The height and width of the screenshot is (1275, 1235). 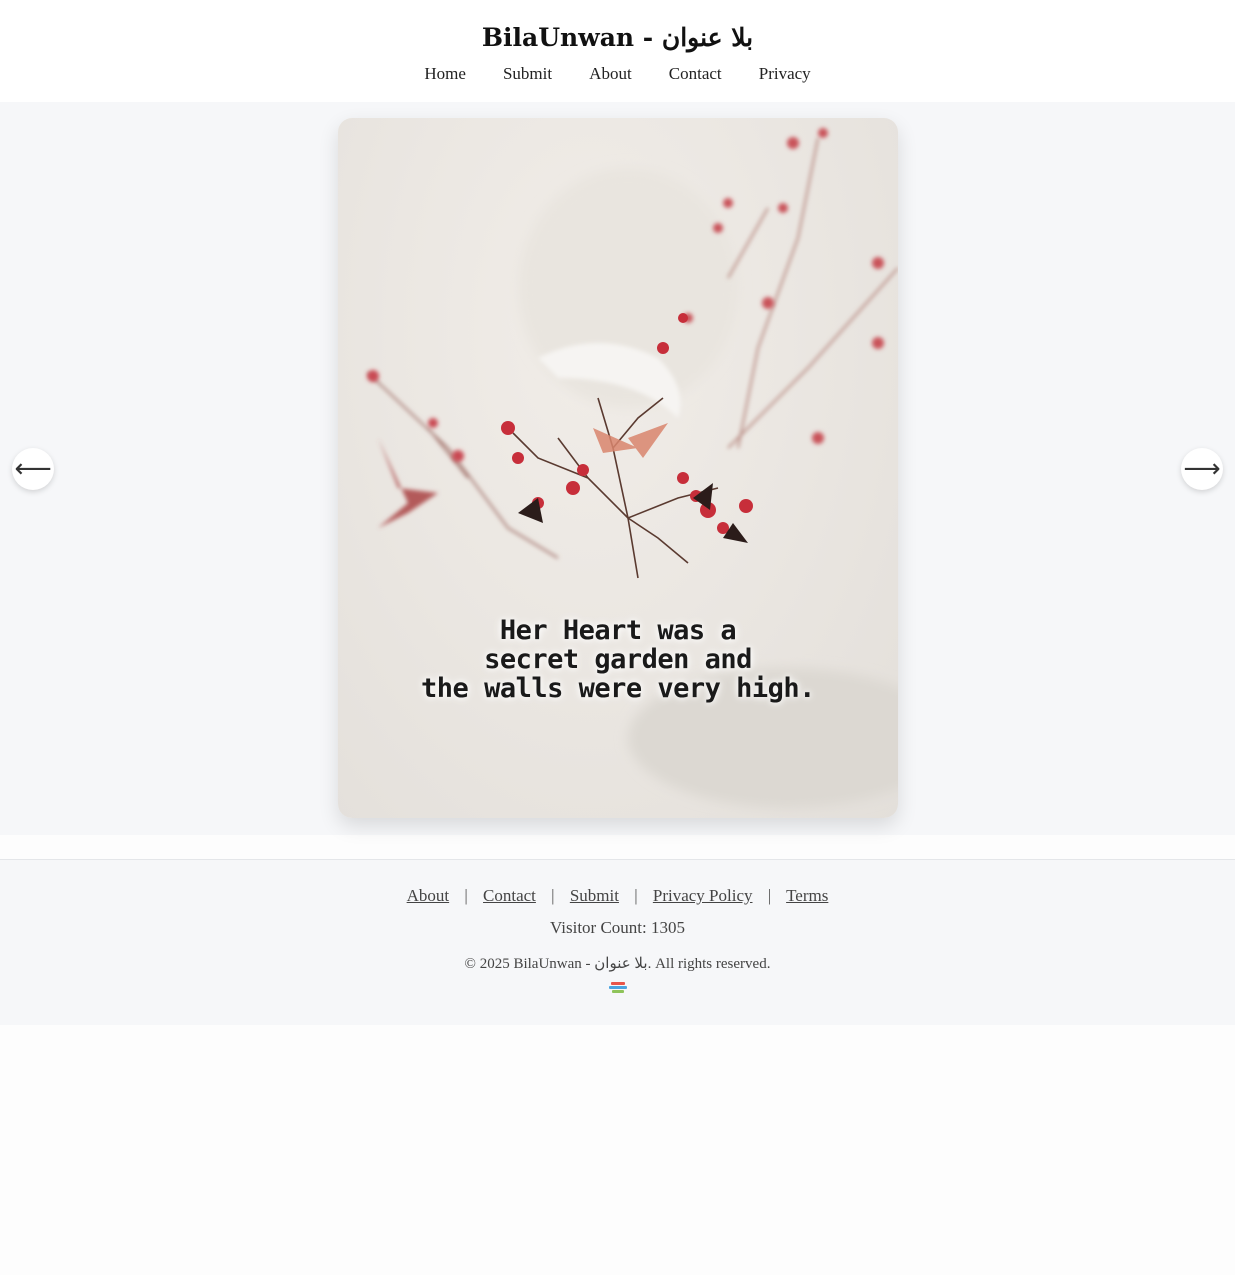 What do you see at coordinates (33, 469) in the screenshot?
I see `previous-arrow-icon: ⟵` at bounding box center [33, 469].